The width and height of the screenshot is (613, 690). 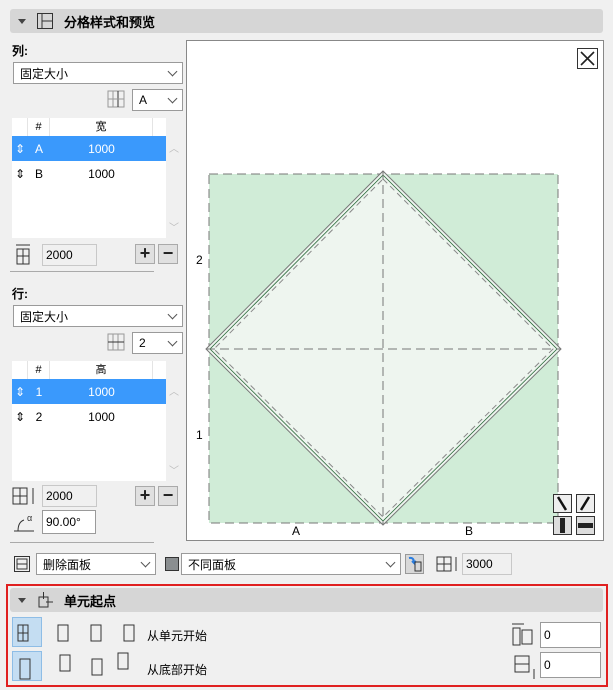 What do you see at coordinates (291, 564) in the screenshot?
I see `panel-type-select: 不同面板` at bounding box center [291, 564].